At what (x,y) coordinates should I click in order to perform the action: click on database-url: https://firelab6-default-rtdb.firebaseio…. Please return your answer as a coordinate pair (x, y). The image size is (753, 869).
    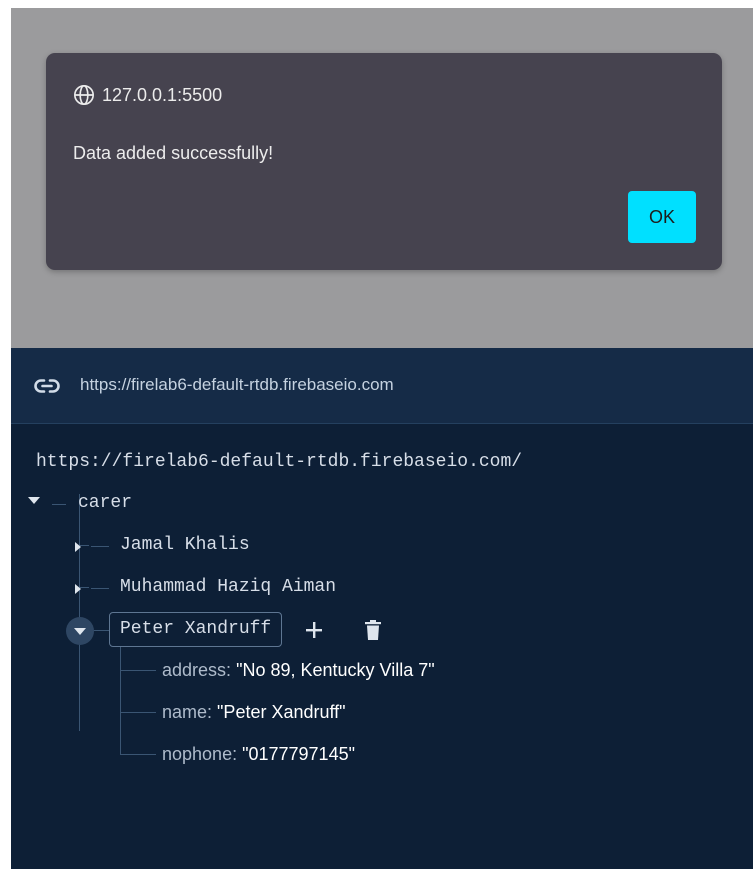
    Looking at the image, I should click on (237, 385).